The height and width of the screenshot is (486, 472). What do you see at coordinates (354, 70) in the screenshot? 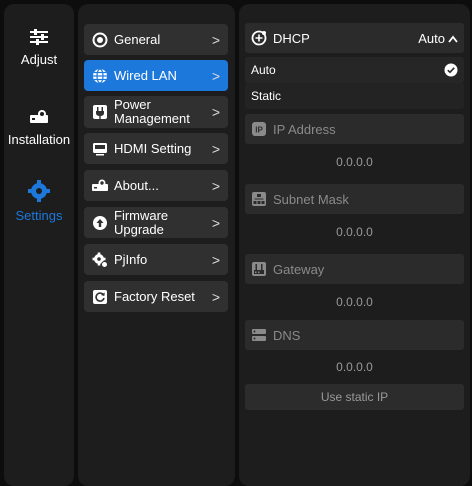
I see `dhcp-option-auto: Auto` at bounding box center [354, 70].